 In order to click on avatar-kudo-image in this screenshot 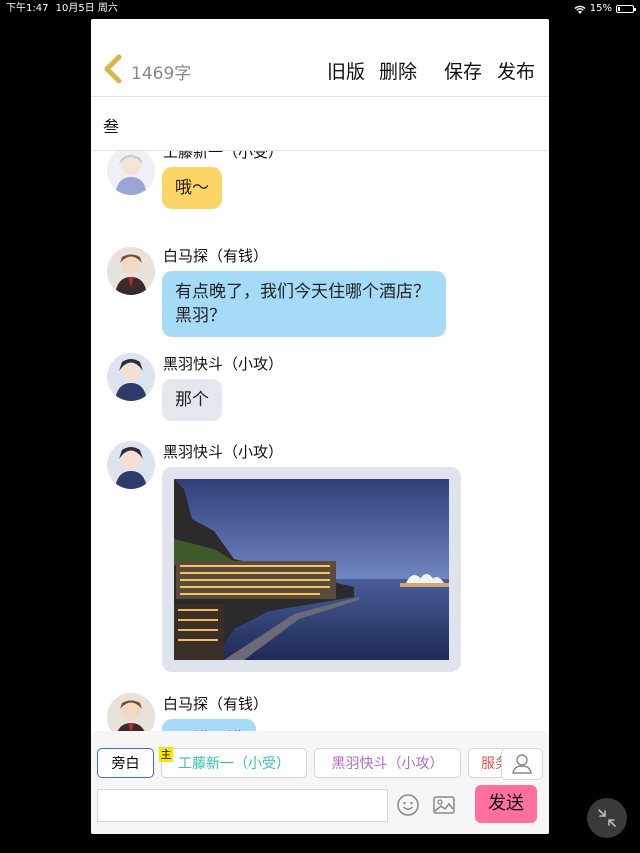, I will do `click(131, 173)`.